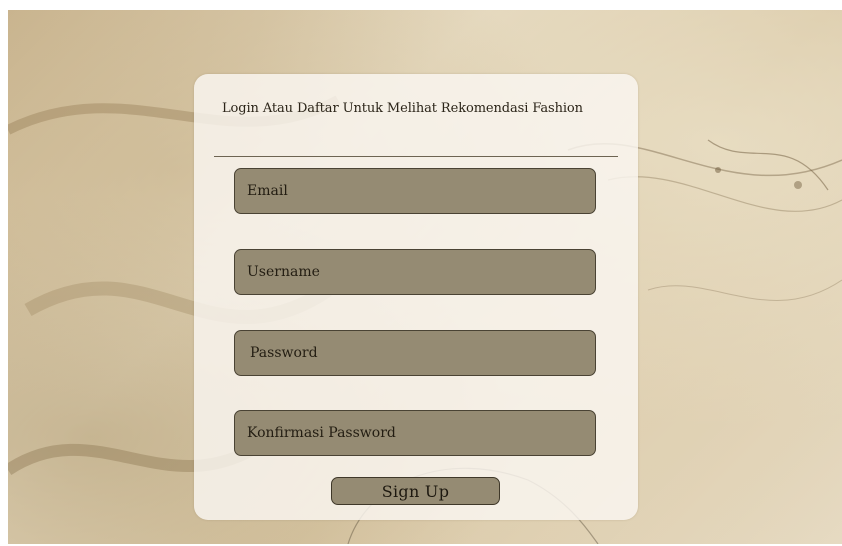 This screenshot has height=546, width=842. What do you see at coordinates (284, 353) in the screenshot?
I see `password-placeholder: Password` at bounding box center [284, 353].